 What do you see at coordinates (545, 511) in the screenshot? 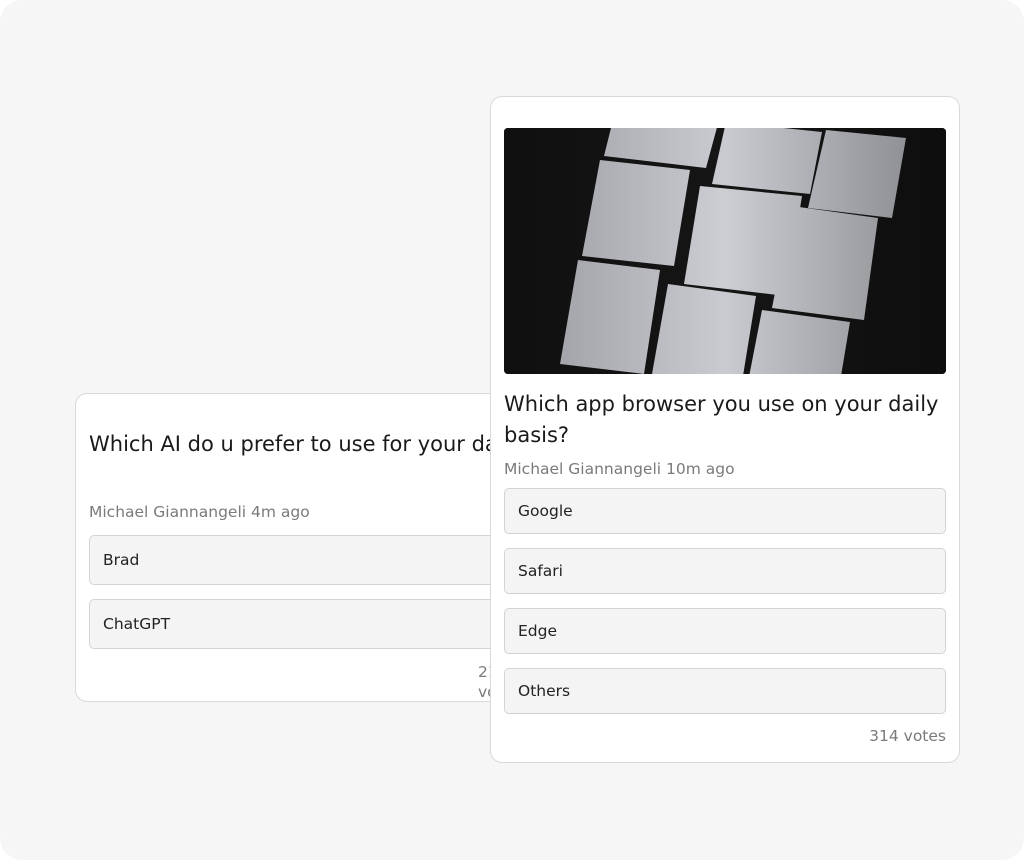
I see `poll-option-label: Google` at bounding box center [545, 511].